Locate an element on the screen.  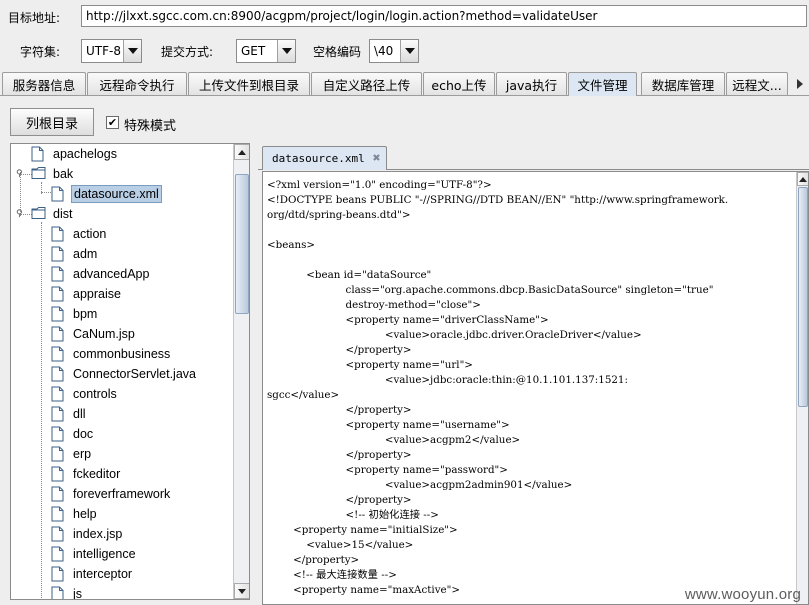
tree-scroll-thumb is located at coordinates (242, 244).